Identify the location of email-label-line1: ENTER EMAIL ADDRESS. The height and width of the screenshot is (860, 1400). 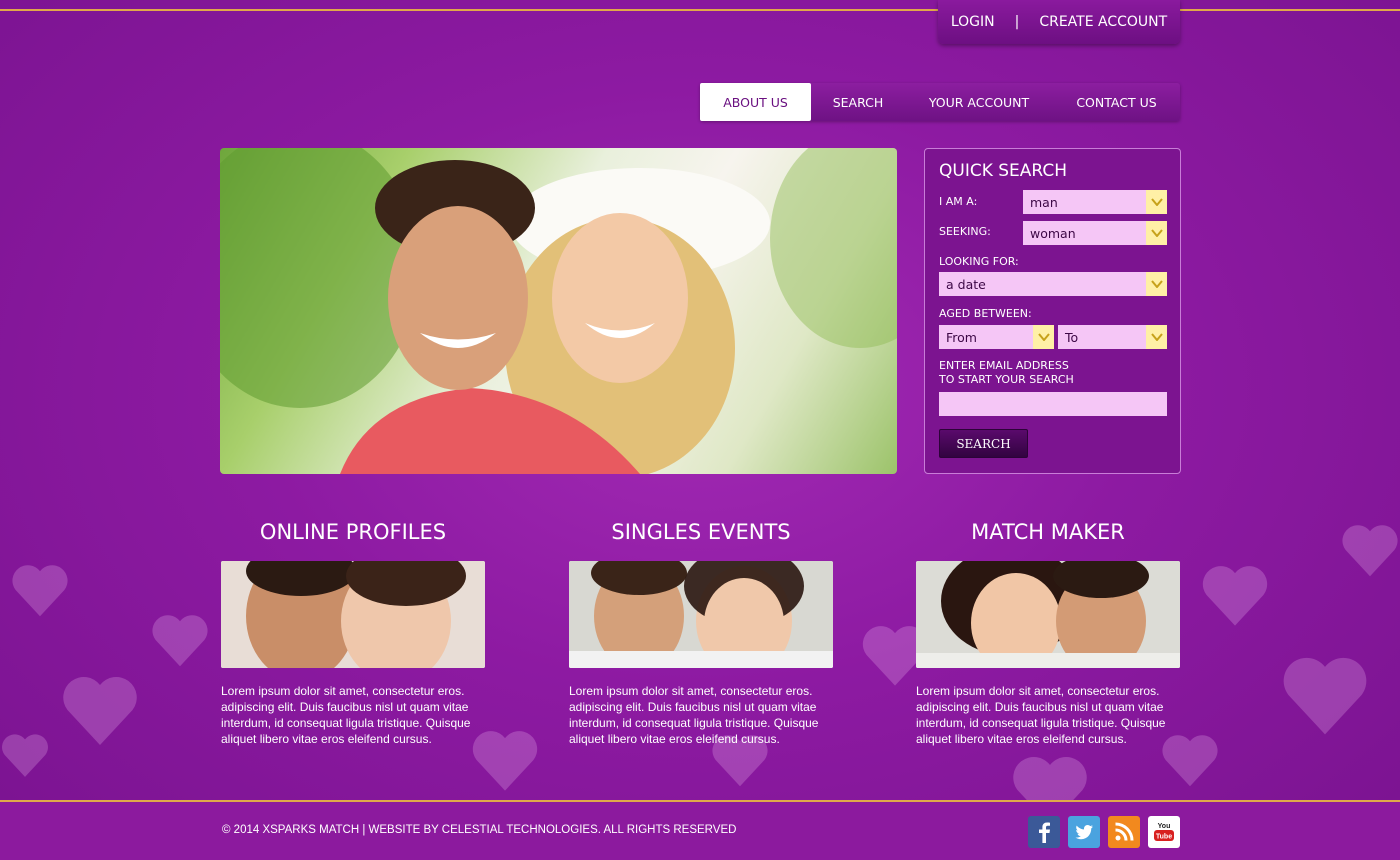
(1004, 365).